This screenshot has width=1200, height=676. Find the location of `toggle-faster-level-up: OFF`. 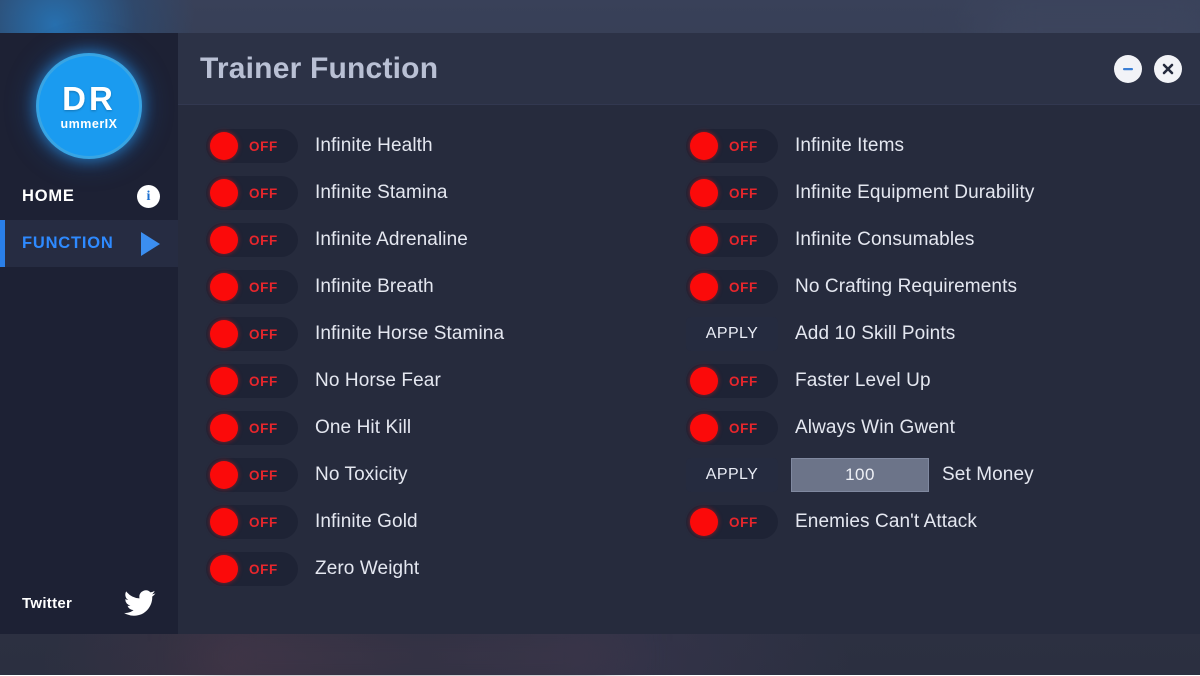

toggle-faster-level-up: OFF is located at coordinates (732, 381).